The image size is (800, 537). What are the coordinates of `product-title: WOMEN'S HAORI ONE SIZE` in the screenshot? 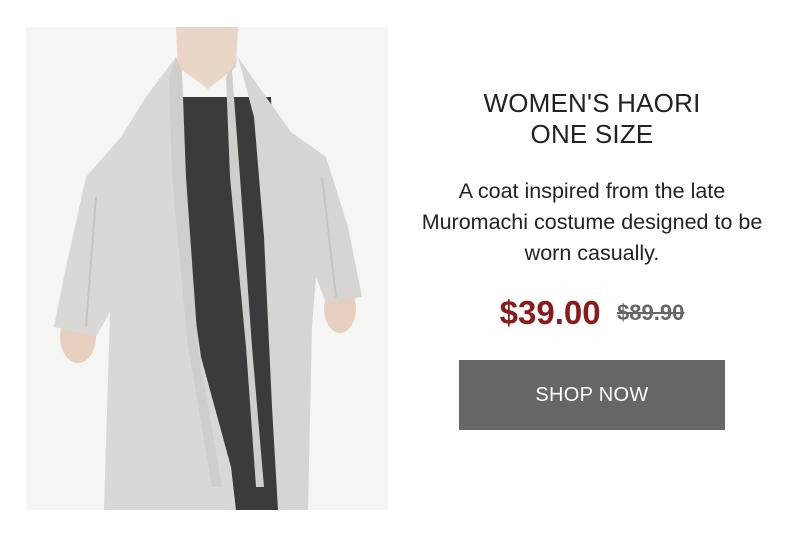 It's located at (592, 119).